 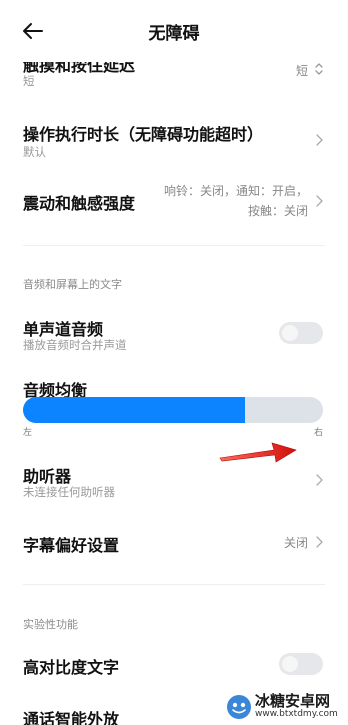 I want to click on action-timeout-row: 操作执行时长（无障碍功能超时） 默认, so click(x=174, y=141).